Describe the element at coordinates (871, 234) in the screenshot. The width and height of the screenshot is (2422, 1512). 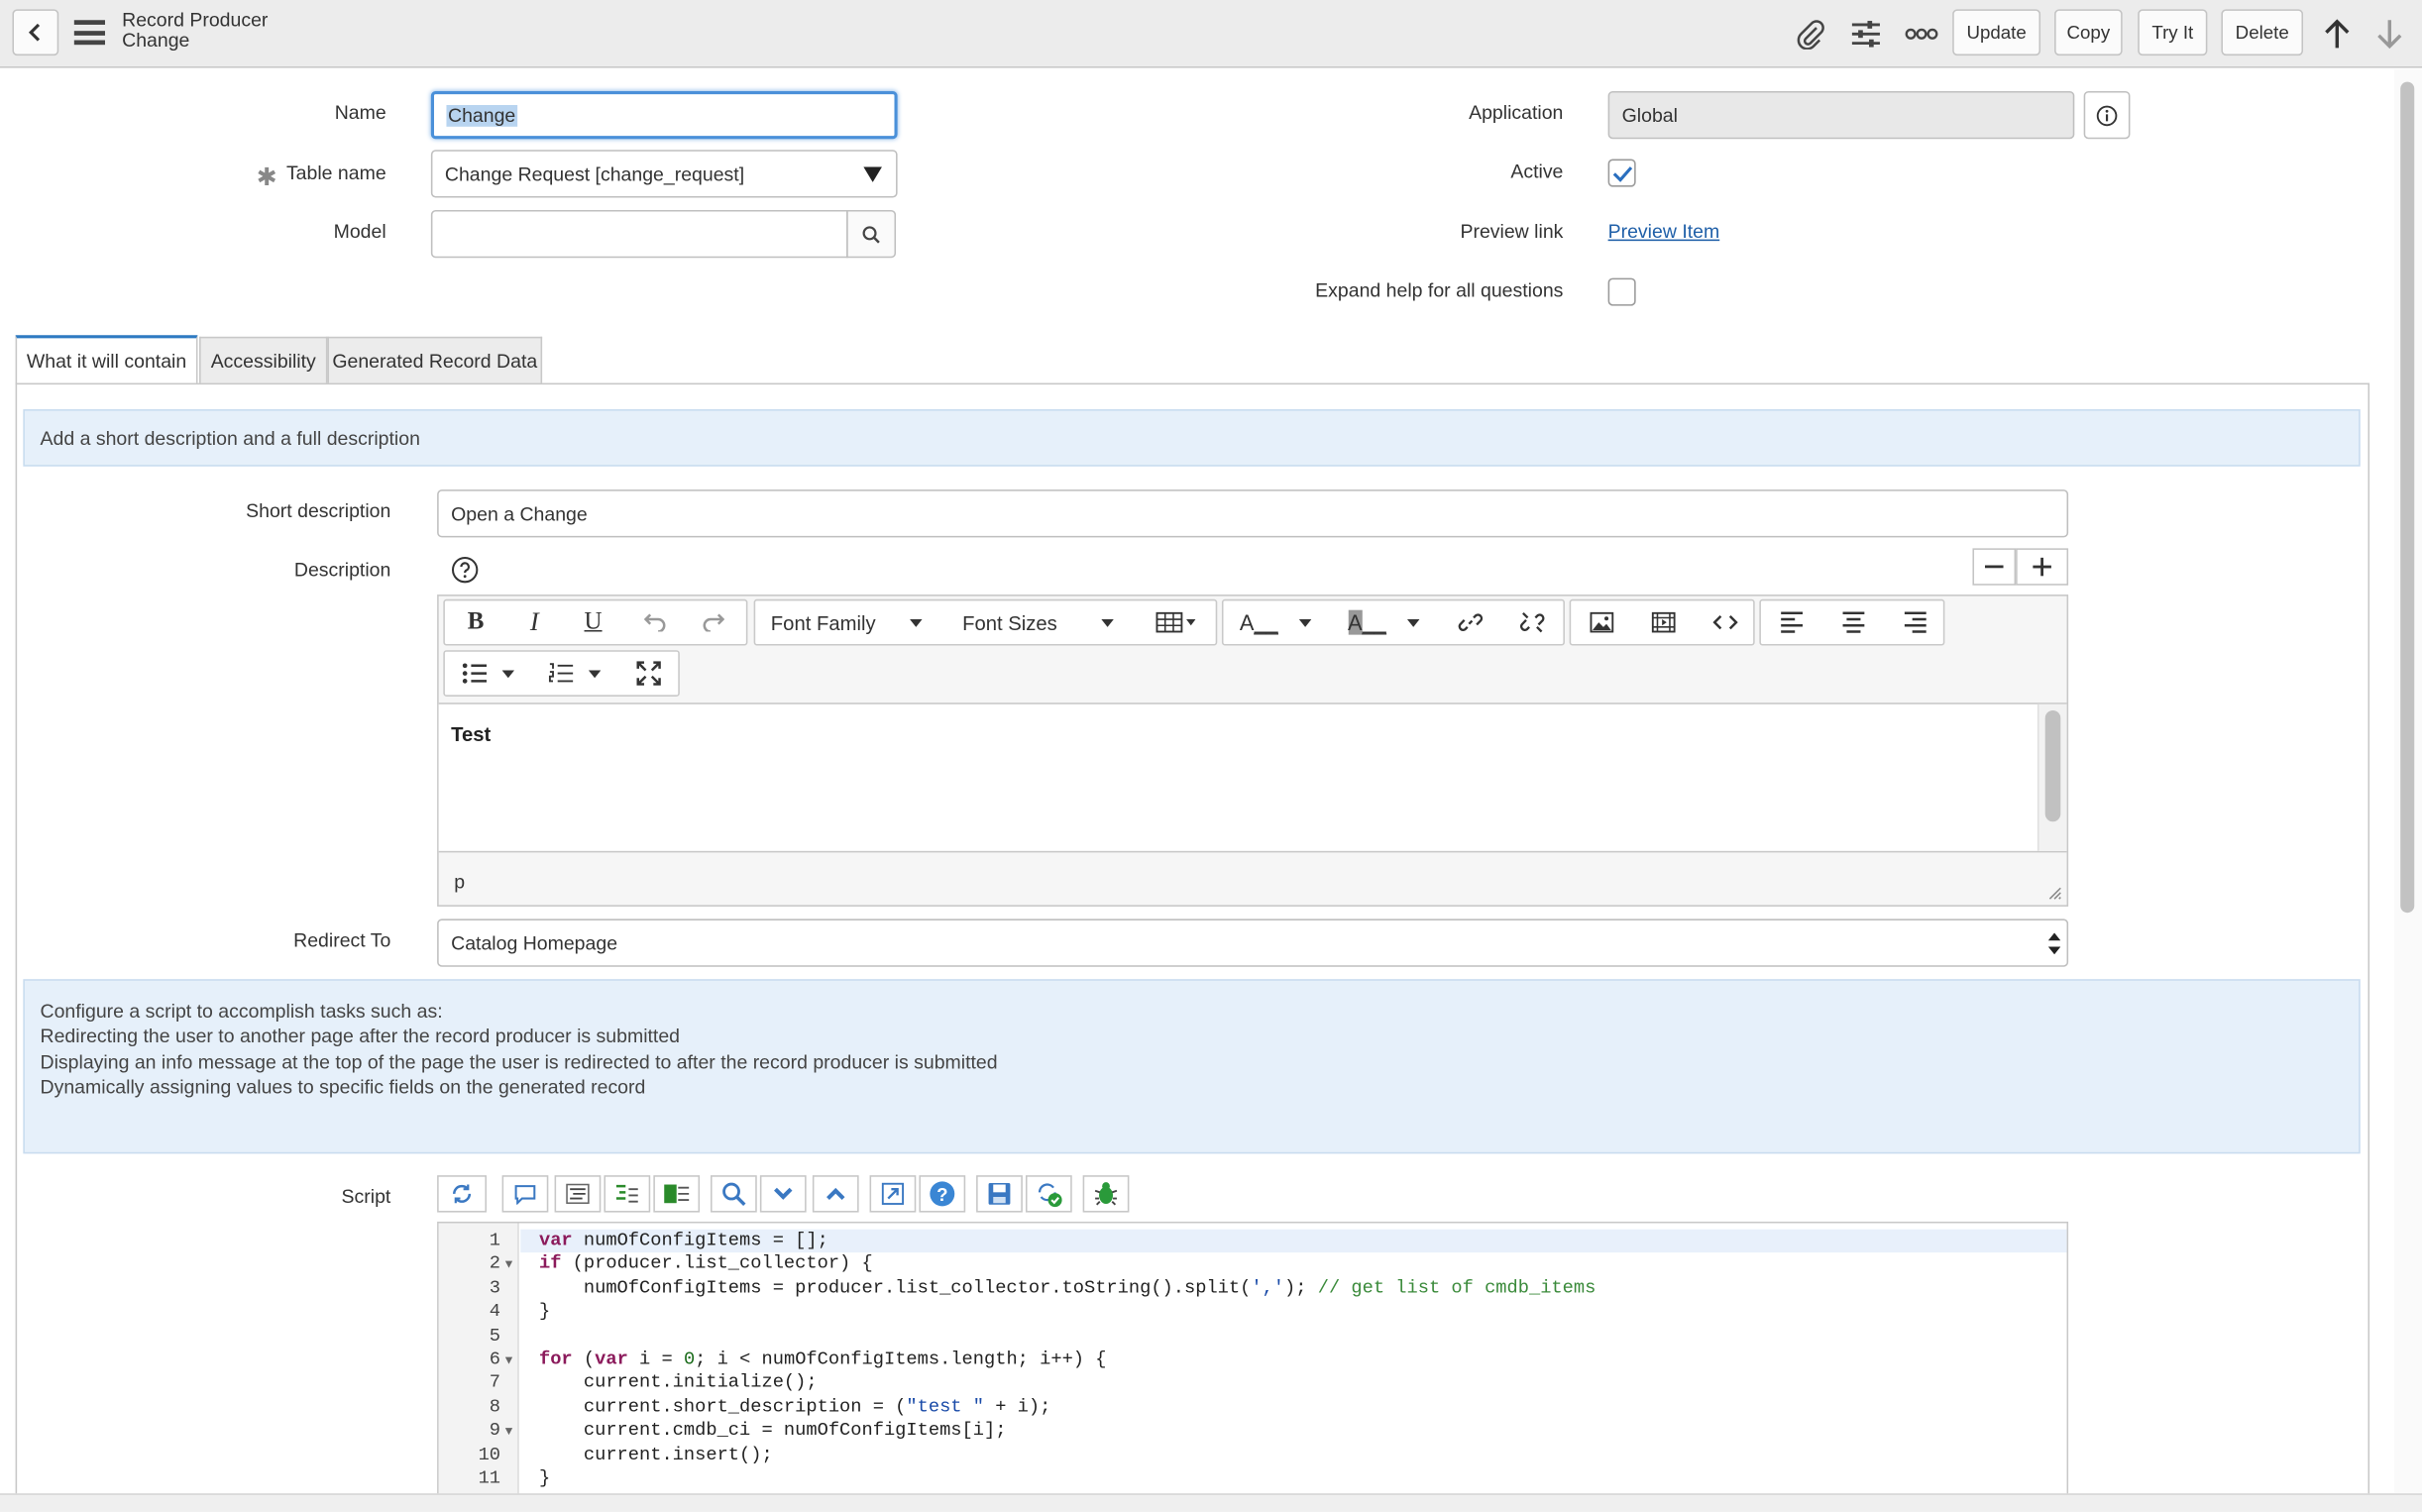
I see `model-search-button` at that location.